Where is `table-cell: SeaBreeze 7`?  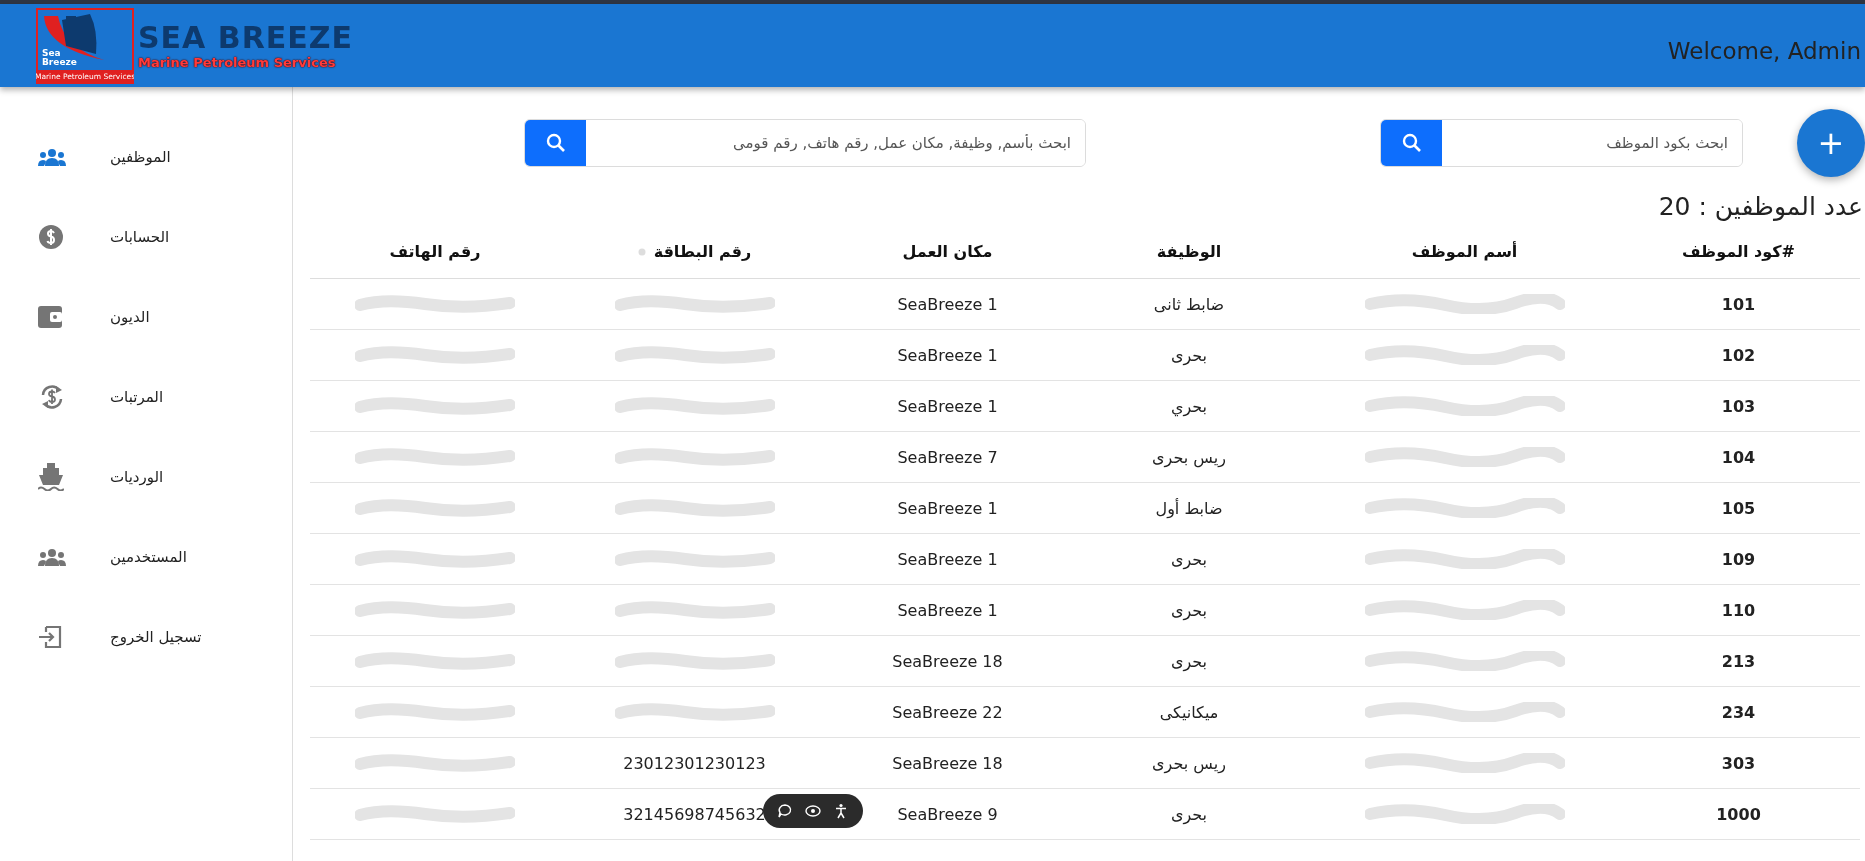 table-cell: SeaBreeze 7 is located at coordinates (947, 457).